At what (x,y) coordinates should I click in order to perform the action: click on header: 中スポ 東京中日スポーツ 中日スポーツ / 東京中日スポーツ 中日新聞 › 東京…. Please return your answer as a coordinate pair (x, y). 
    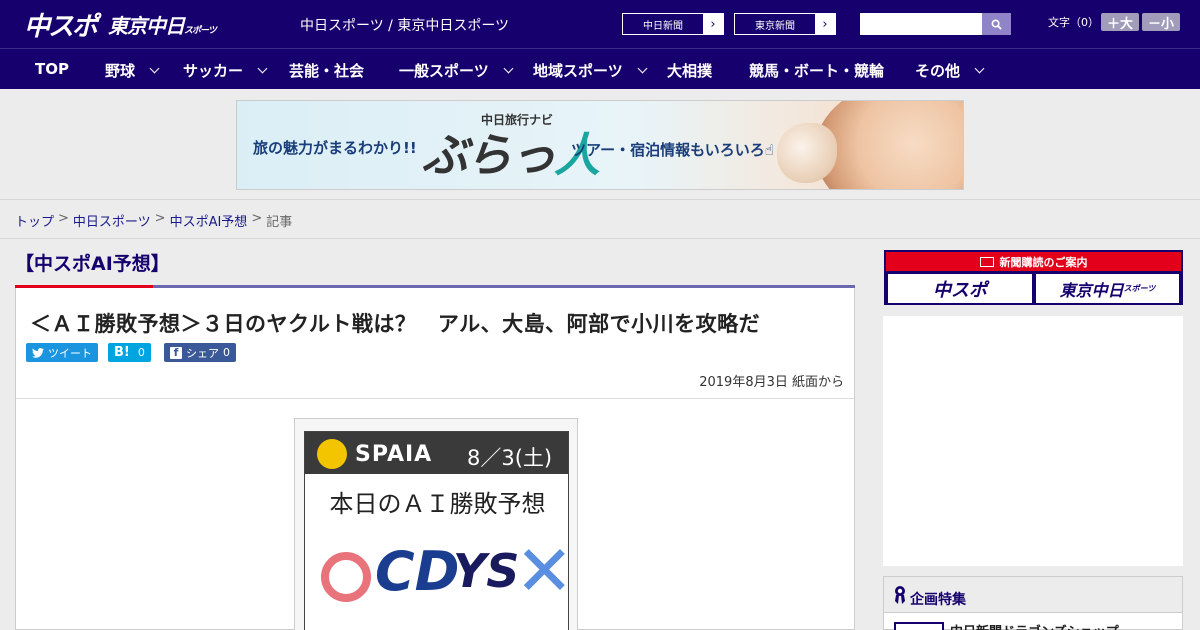
    Looking at the image, I should click on (600, 24).